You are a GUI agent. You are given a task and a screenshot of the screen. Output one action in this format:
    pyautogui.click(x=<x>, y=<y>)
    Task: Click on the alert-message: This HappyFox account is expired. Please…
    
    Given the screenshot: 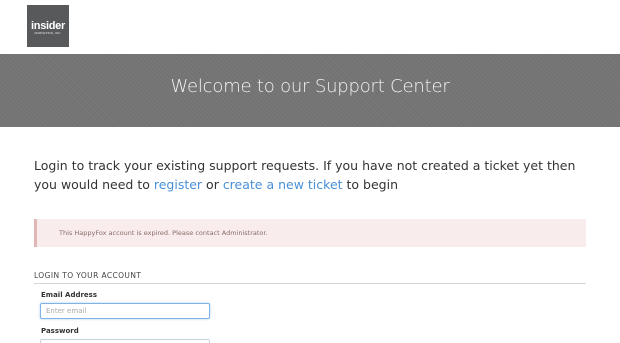 What is the action you would take?
    pyautogui.click(x=163, y=233)
    